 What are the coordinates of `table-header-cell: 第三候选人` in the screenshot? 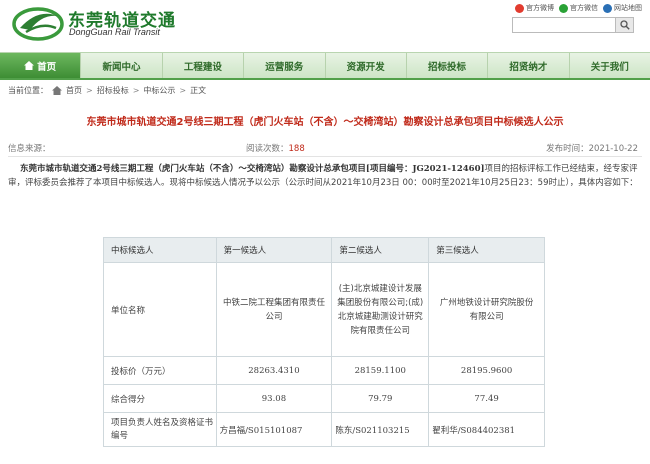 It's located at (486, 250).